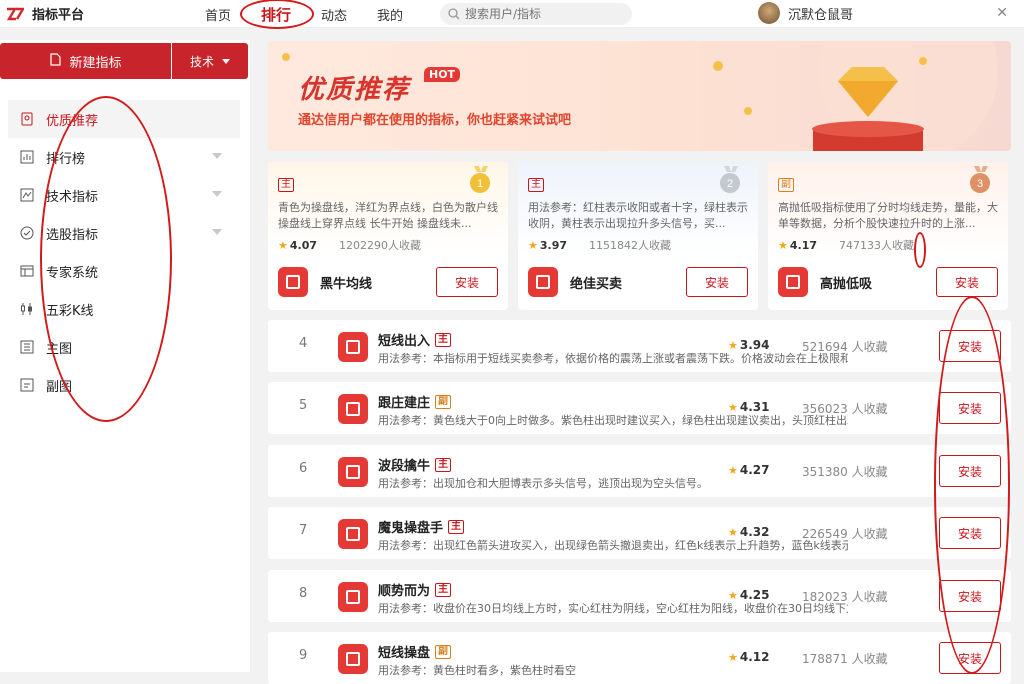  Describe the element at coordinates (124, 195) in the screenshot. I see `sidebar-item-2: 技术指标` at that location.